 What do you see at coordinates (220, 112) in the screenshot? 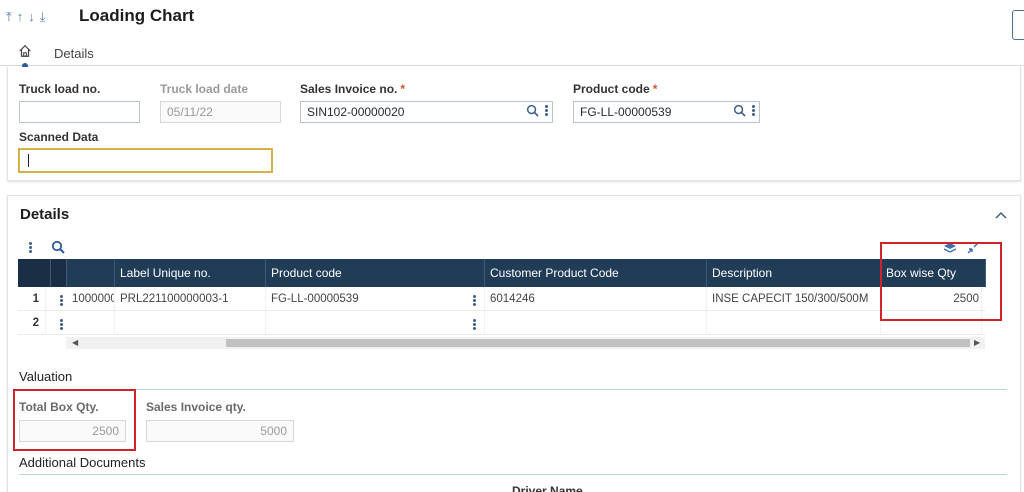
I see `truck-load-date-field: 05/11/22` at bounding box center [220, 112].